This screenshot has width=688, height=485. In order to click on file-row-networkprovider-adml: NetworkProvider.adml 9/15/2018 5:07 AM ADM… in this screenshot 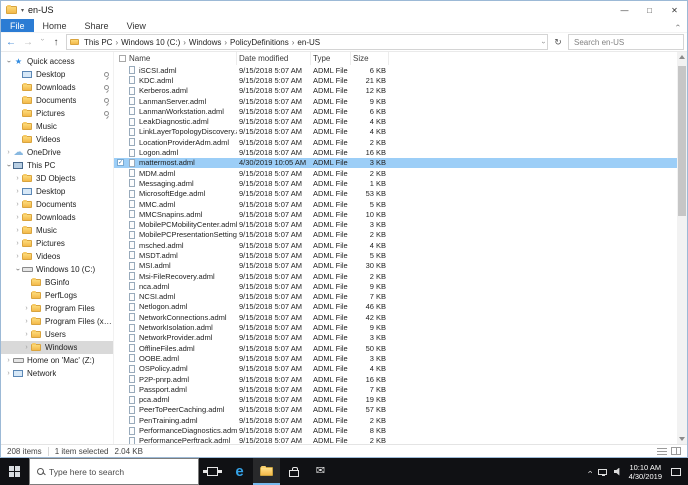, I will do `click(395, 338)`.